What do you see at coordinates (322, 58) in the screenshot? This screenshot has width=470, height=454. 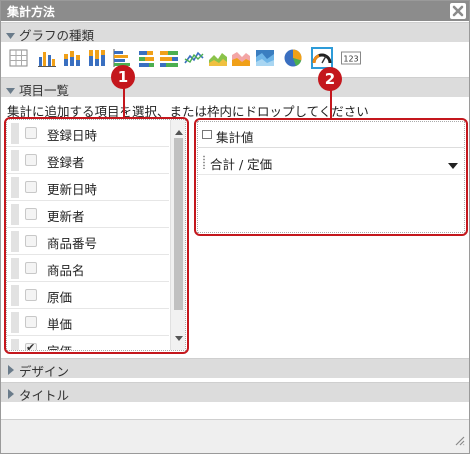 I see `gauge-chart-icon` at bounding box center [322, 58].